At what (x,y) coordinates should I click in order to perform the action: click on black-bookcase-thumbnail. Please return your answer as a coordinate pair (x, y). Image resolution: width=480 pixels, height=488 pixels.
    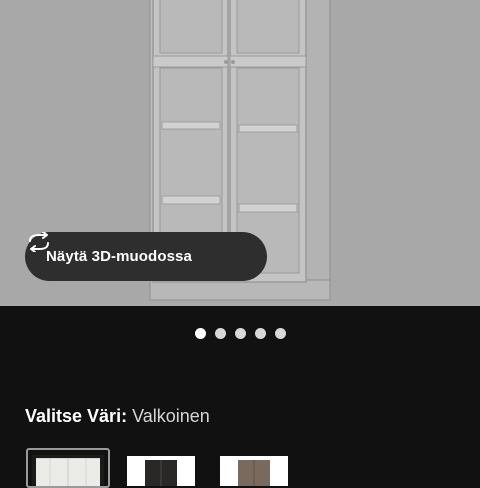
    Looking at the image, I should click on (161, 471).